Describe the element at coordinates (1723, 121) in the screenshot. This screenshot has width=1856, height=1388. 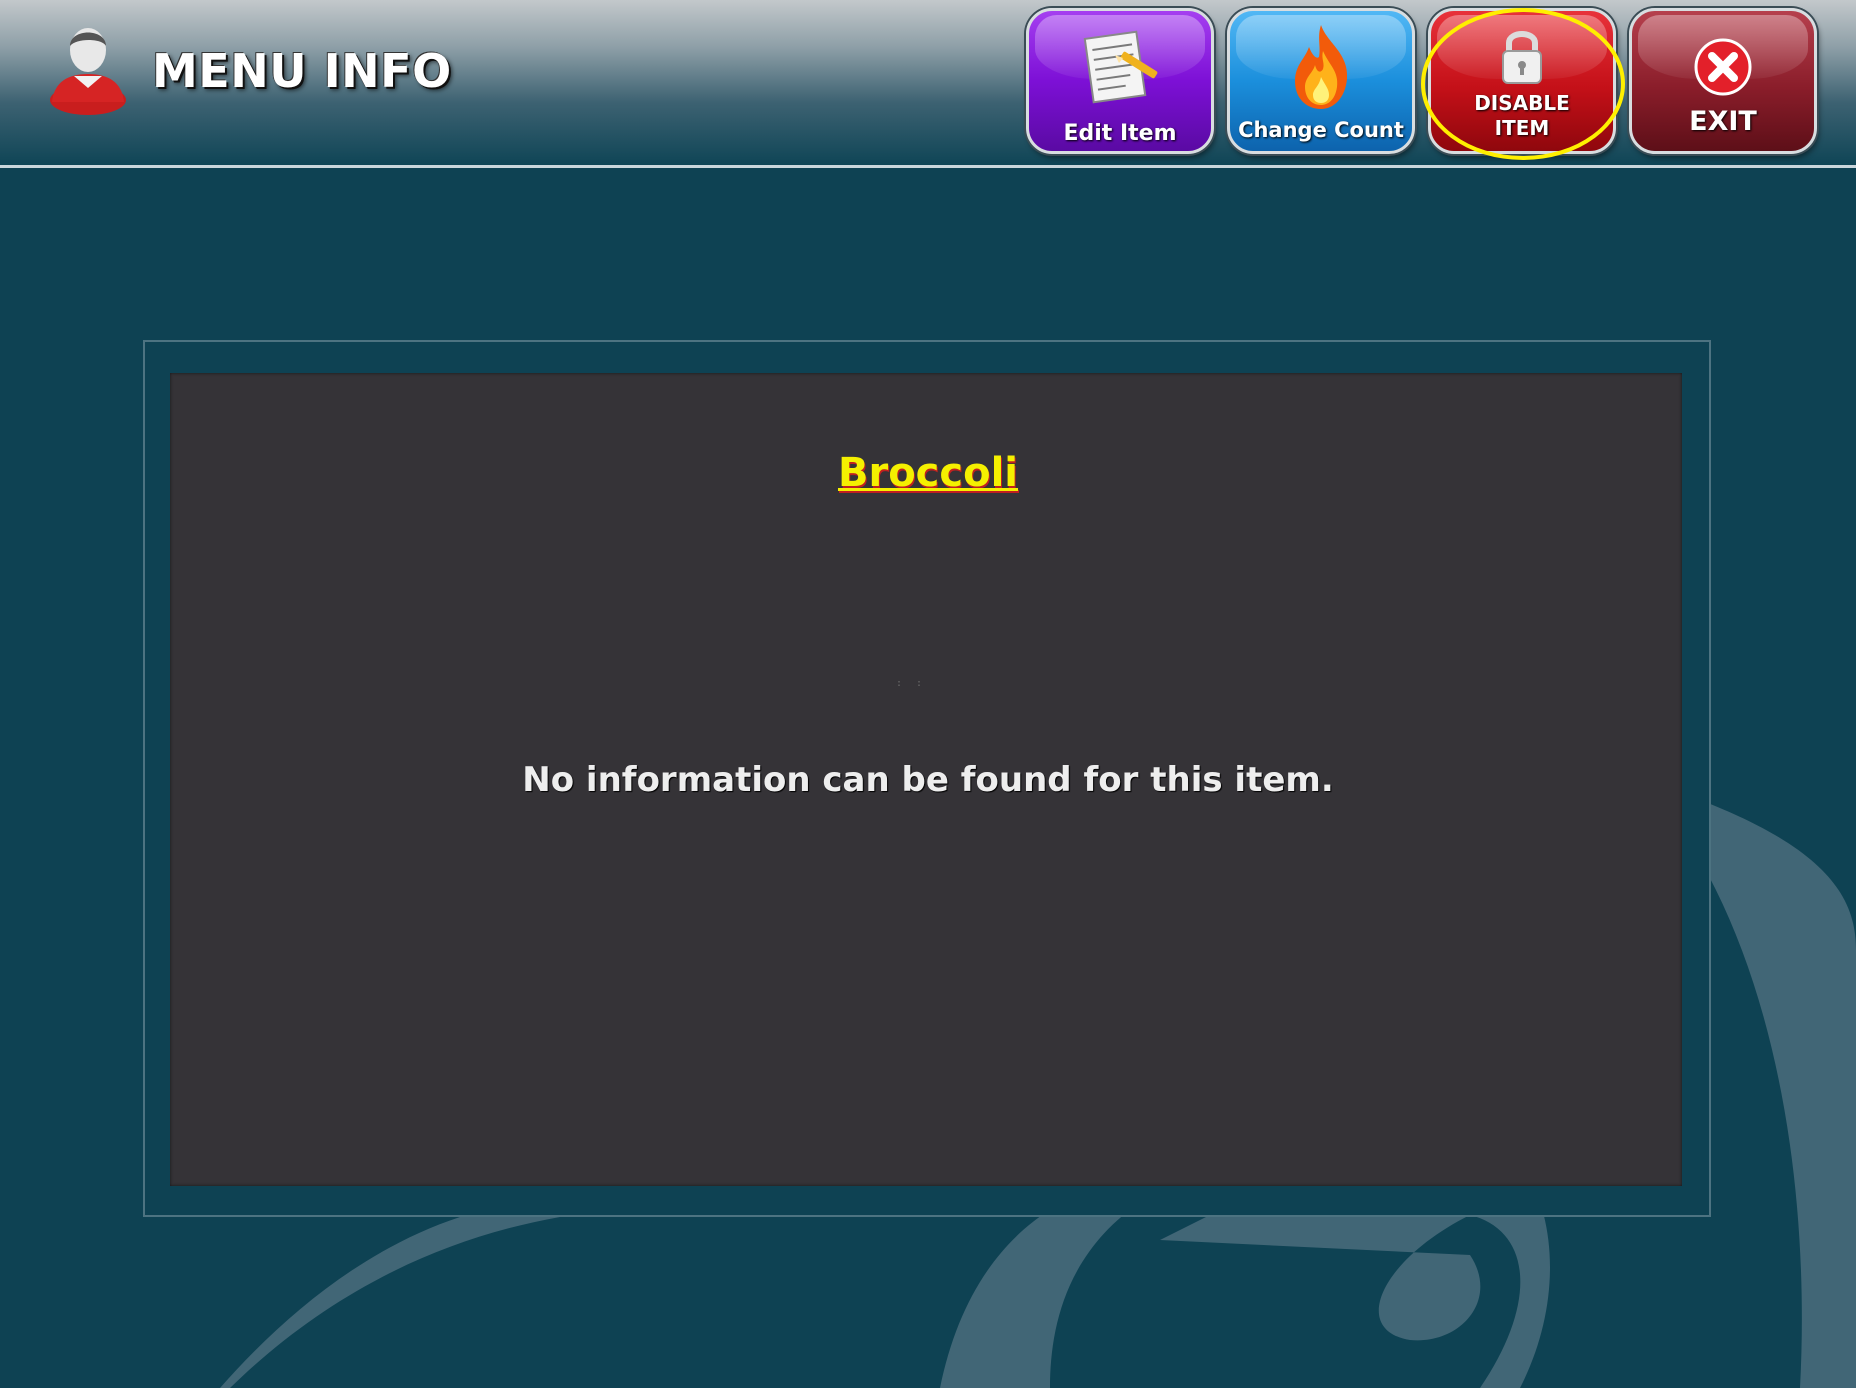
I see `exit-label: EXIT` at that location.